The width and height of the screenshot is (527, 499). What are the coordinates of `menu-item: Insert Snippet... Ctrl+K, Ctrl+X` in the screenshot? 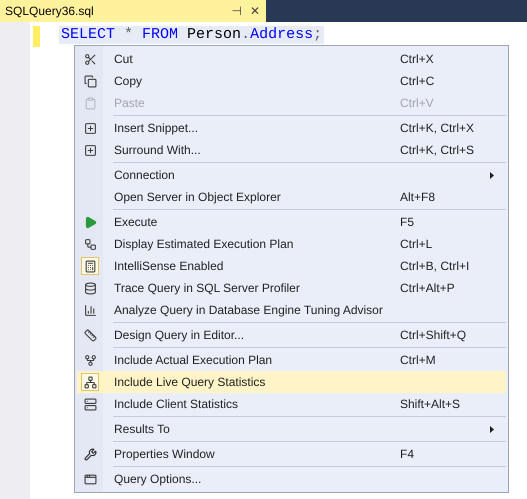 It's located at (291, 128).